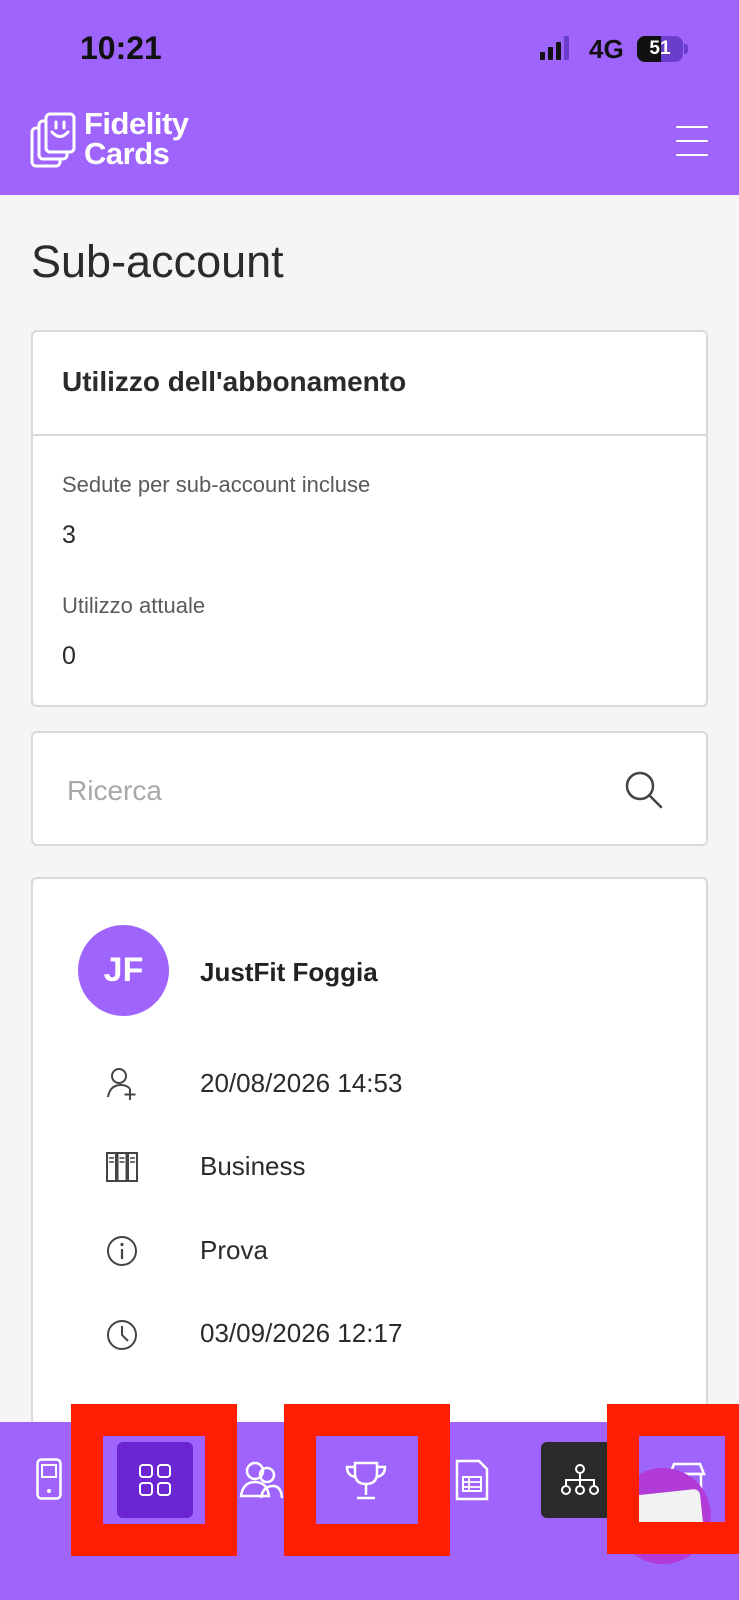 This screenshot has height=1600, width=739. Describe the element at coordinates (69, 535) in the screenshot. I see `seats-value: 3` at that location.